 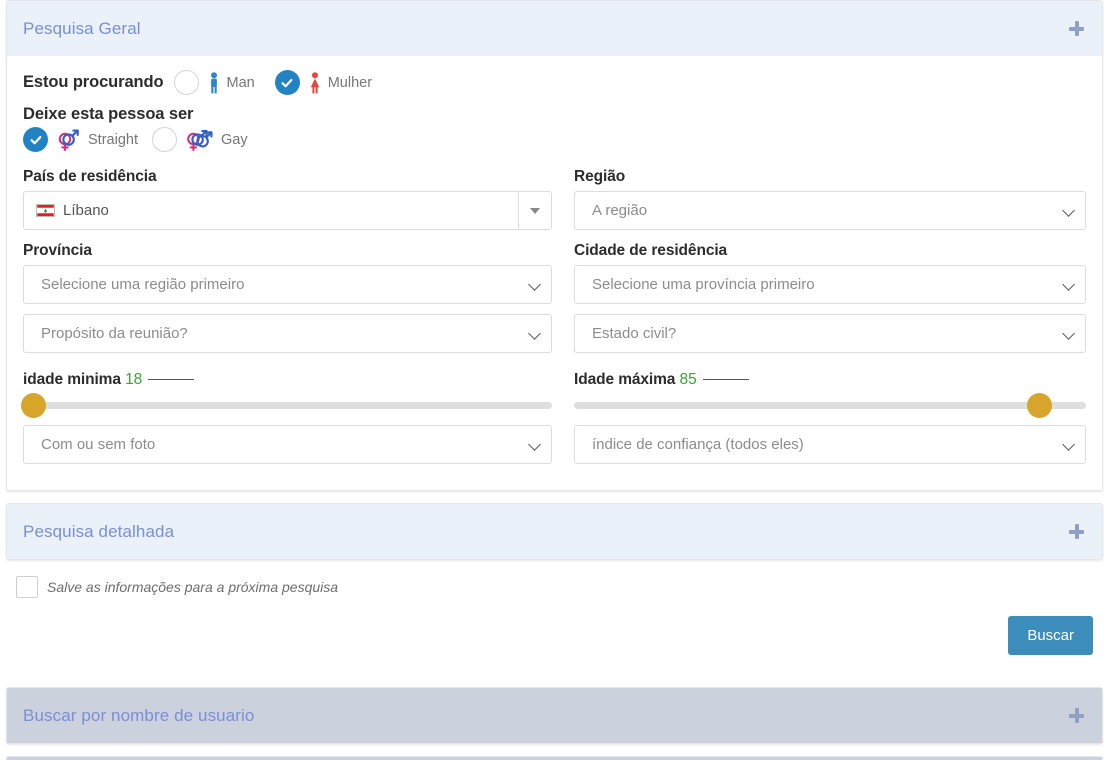 I want to click on photo-field-group: Com ou sem foto, so click(x=287, y=444).